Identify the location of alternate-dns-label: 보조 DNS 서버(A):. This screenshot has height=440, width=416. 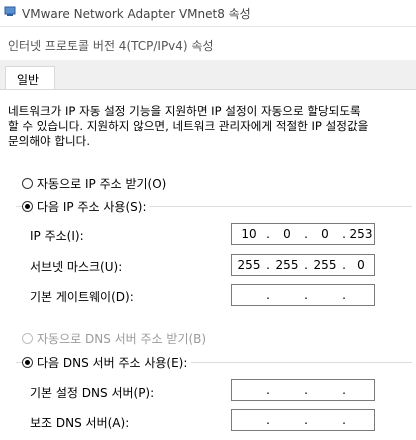
(80, 423).